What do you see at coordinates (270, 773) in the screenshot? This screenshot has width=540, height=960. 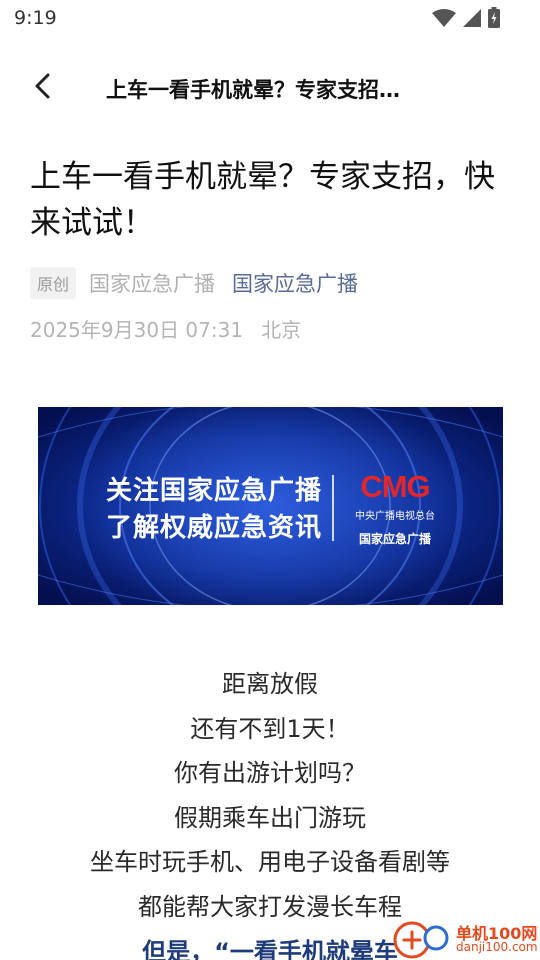 I see `body-line: 你有出游计划吗？` at bounding box center [270, 773].